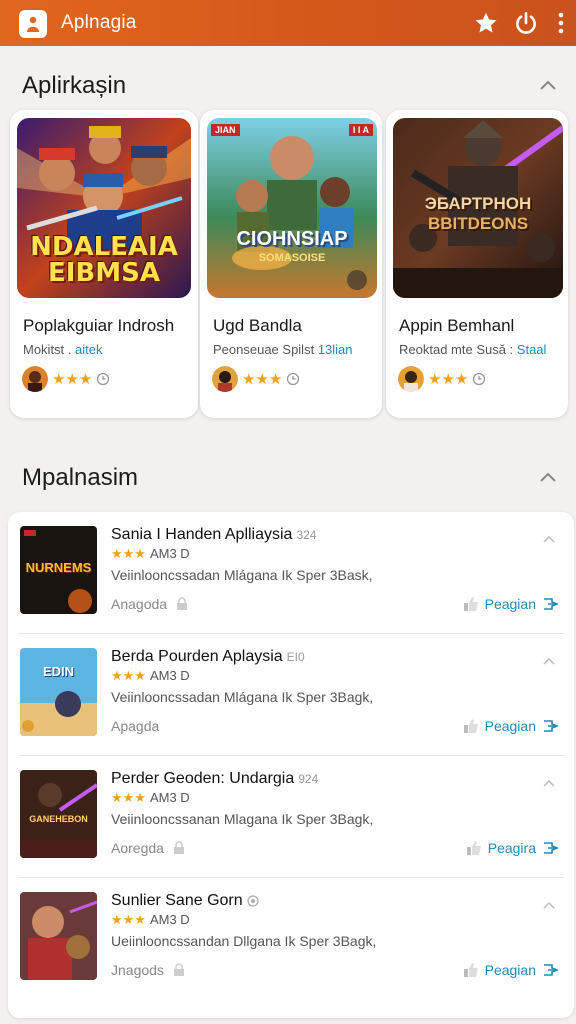 The width and height of the screenshot is (576, 1024). What do you see at coordinates (292, 239) in the screenshot?
I see `game-art-title: CIOHNSIAP` at bounding box center [292, 239].